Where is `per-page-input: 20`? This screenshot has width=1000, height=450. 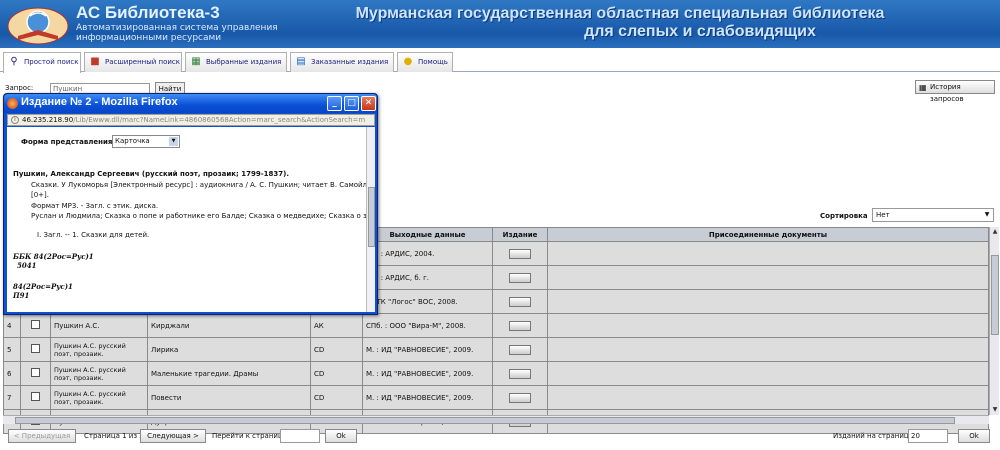
per-page-input: 20 is located at coordinates (928, 436).